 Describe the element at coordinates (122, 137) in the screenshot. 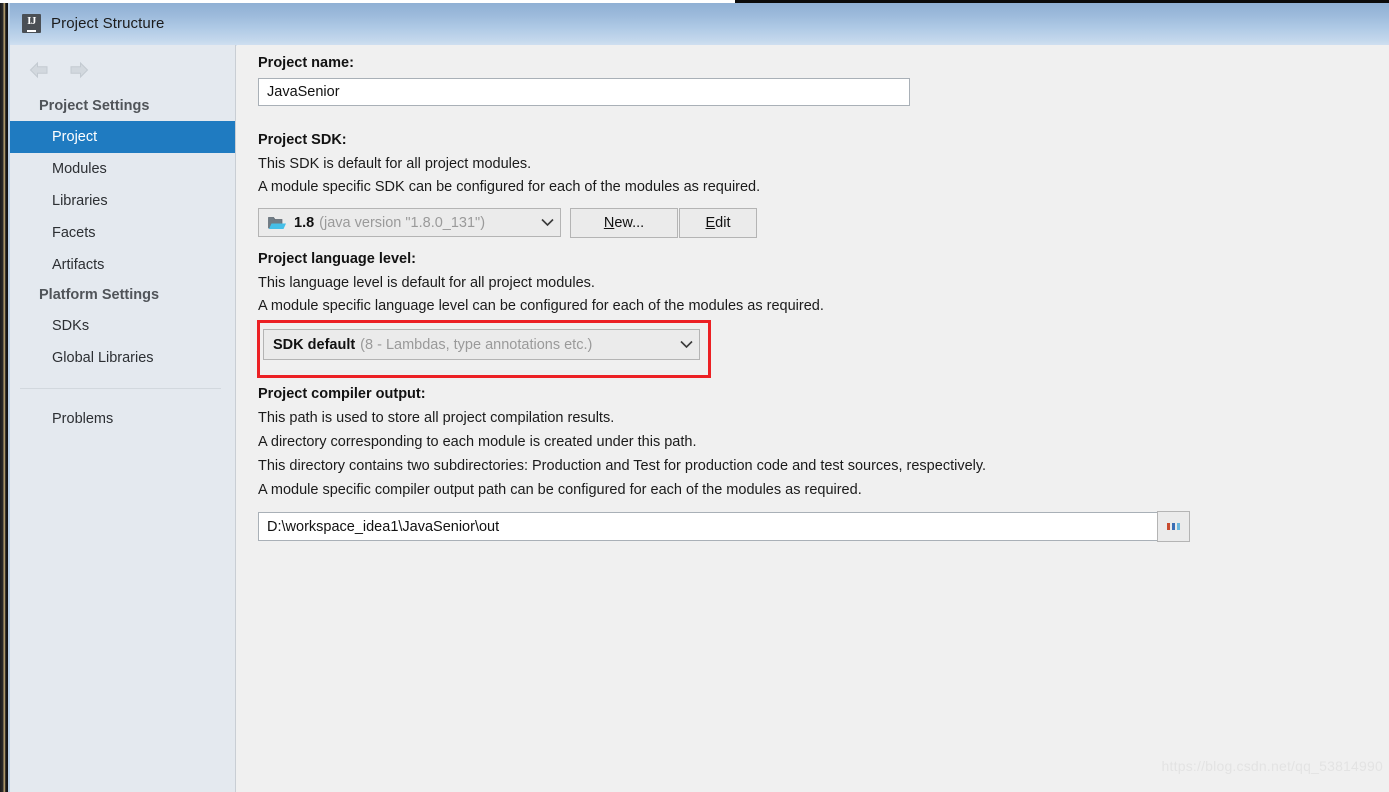

I see `sidebar-item-project: Project` at that location.